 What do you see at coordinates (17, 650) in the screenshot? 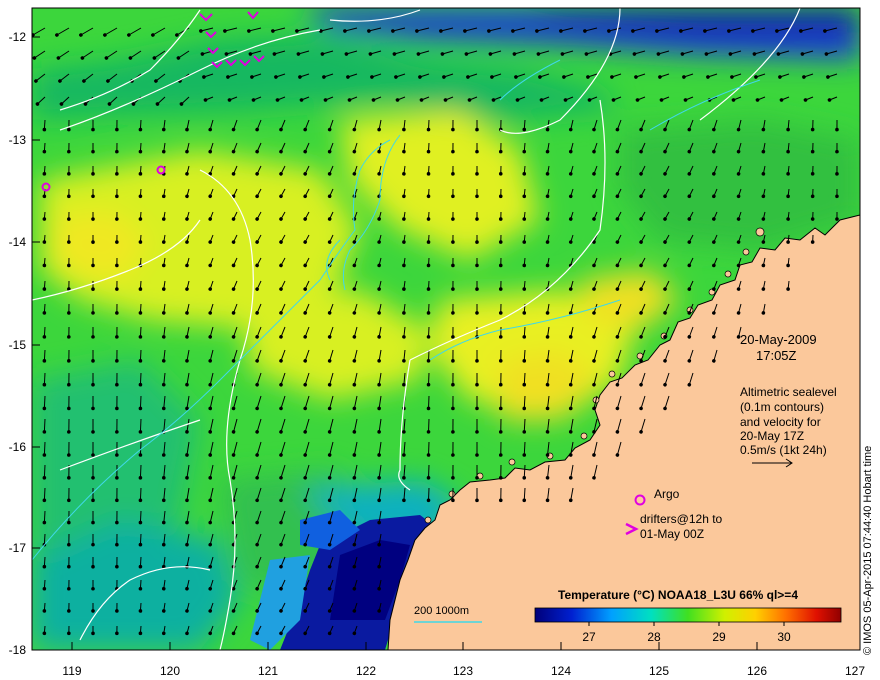
I see `lat-tick-label: -18` at bounding box center [17, 650].